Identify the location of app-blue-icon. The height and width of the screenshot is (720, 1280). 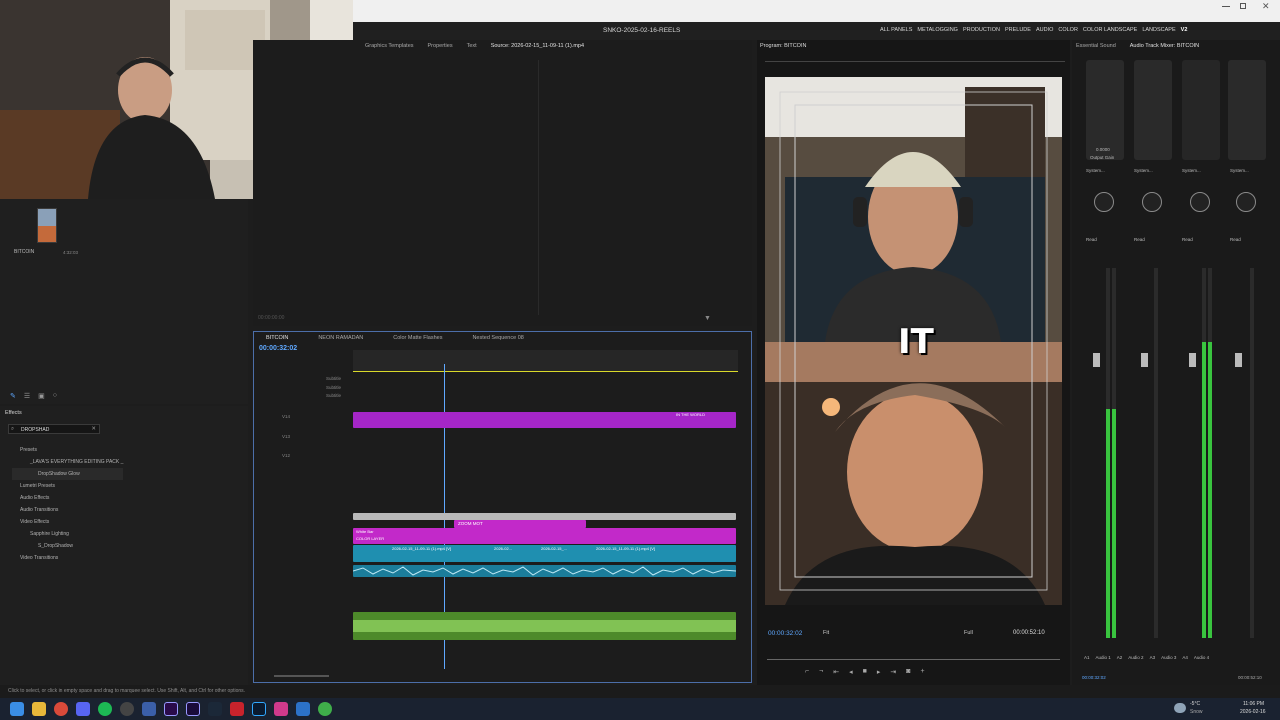
(303, 709).